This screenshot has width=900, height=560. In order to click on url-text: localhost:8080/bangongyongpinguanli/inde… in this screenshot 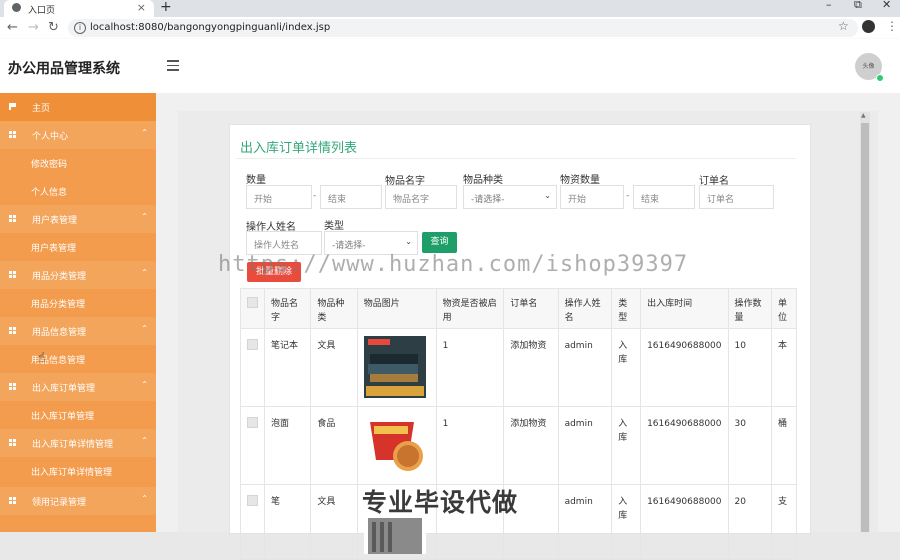, I will do `click(210, 27)`.